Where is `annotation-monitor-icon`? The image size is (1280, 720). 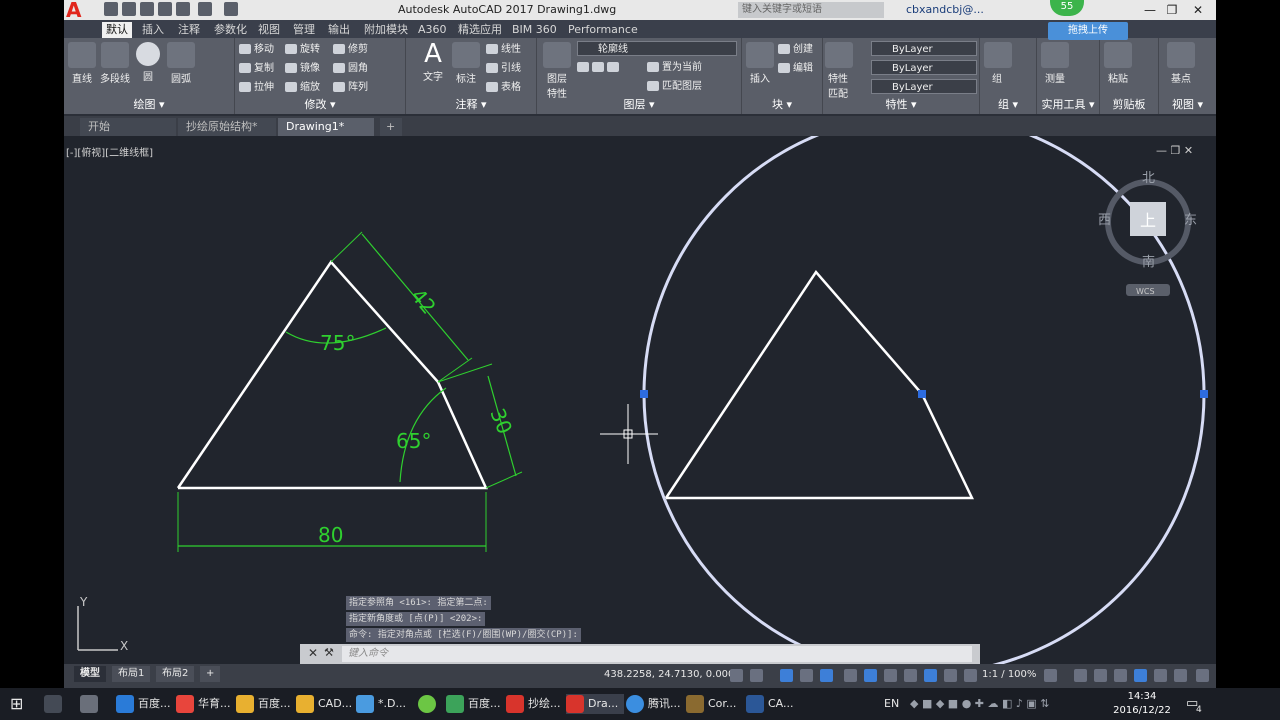 annotation-monitor-icon is located at coordinates (1080, 675).